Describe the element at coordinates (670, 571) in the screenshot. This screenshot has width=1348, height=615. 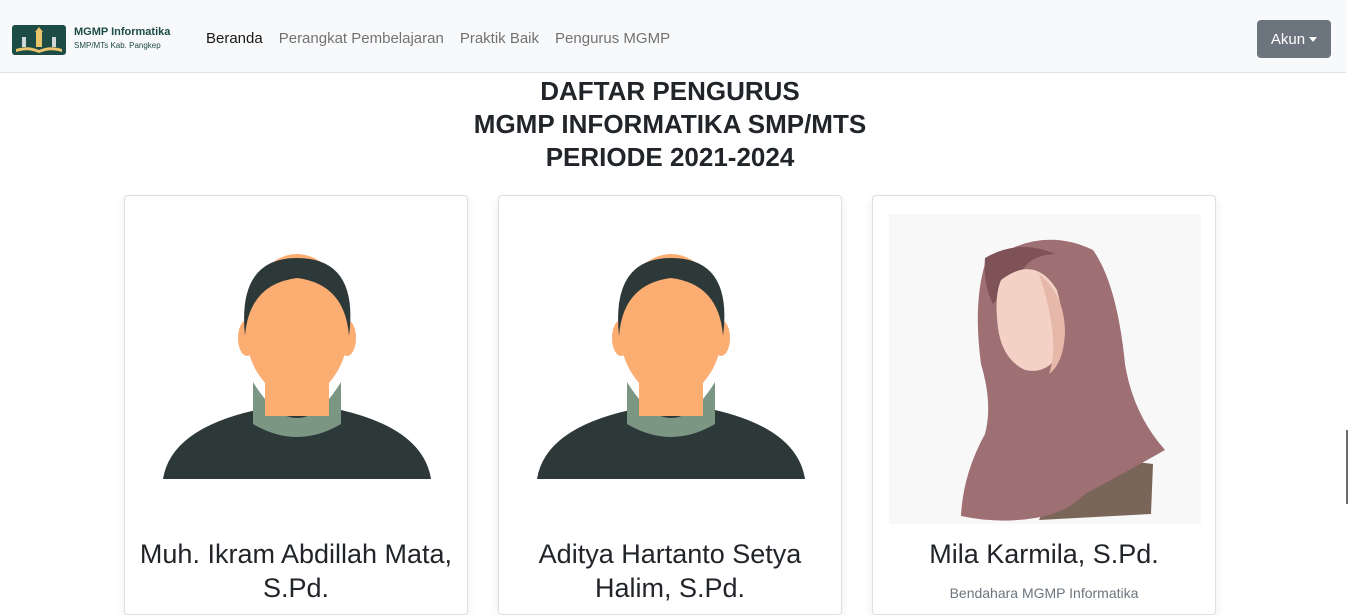
I see `member-name: Aditya Hartanto Setya Halim, S.Pd.` at that location.